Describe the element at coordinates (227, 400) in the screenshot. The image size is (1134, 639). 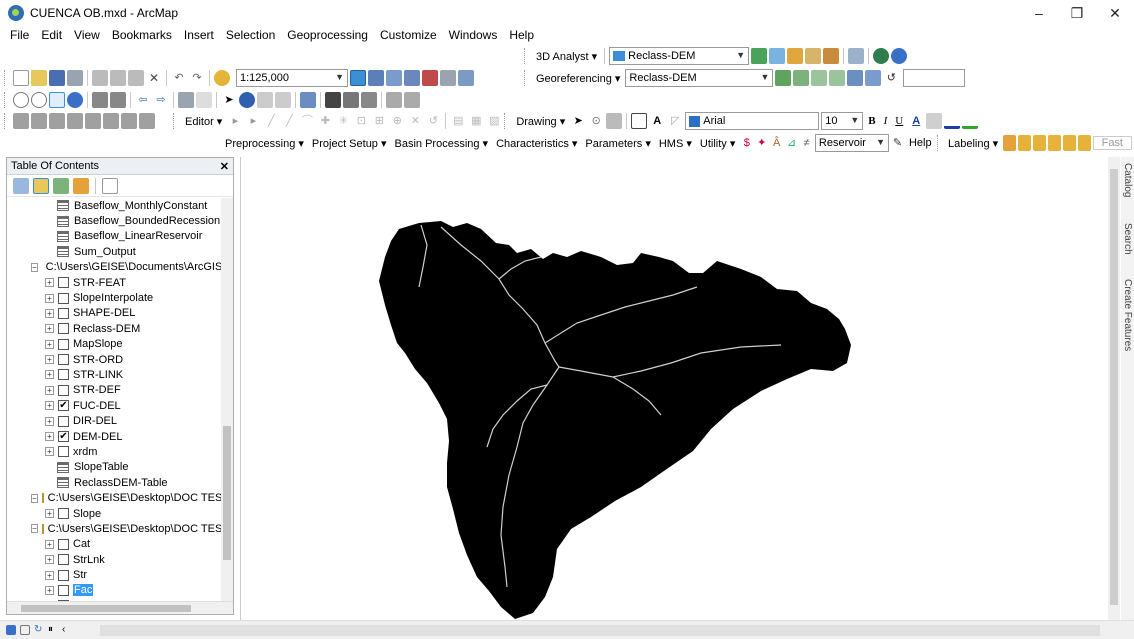
I see `toc-vertical-scrollbar` at that location.